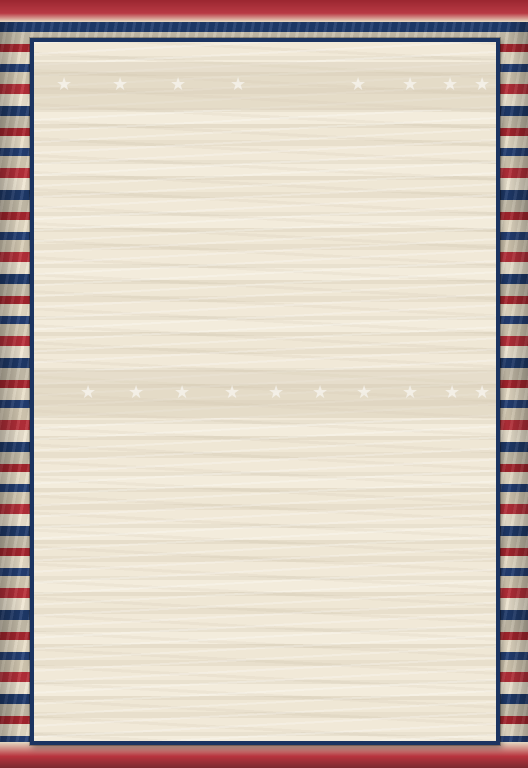 Image resolution: width=528 pixels, height=768 pixels. I want to click on faded-star-row-top: ★ ★ ★ ★ ★ ★ ★ ★, so click(265, 86).